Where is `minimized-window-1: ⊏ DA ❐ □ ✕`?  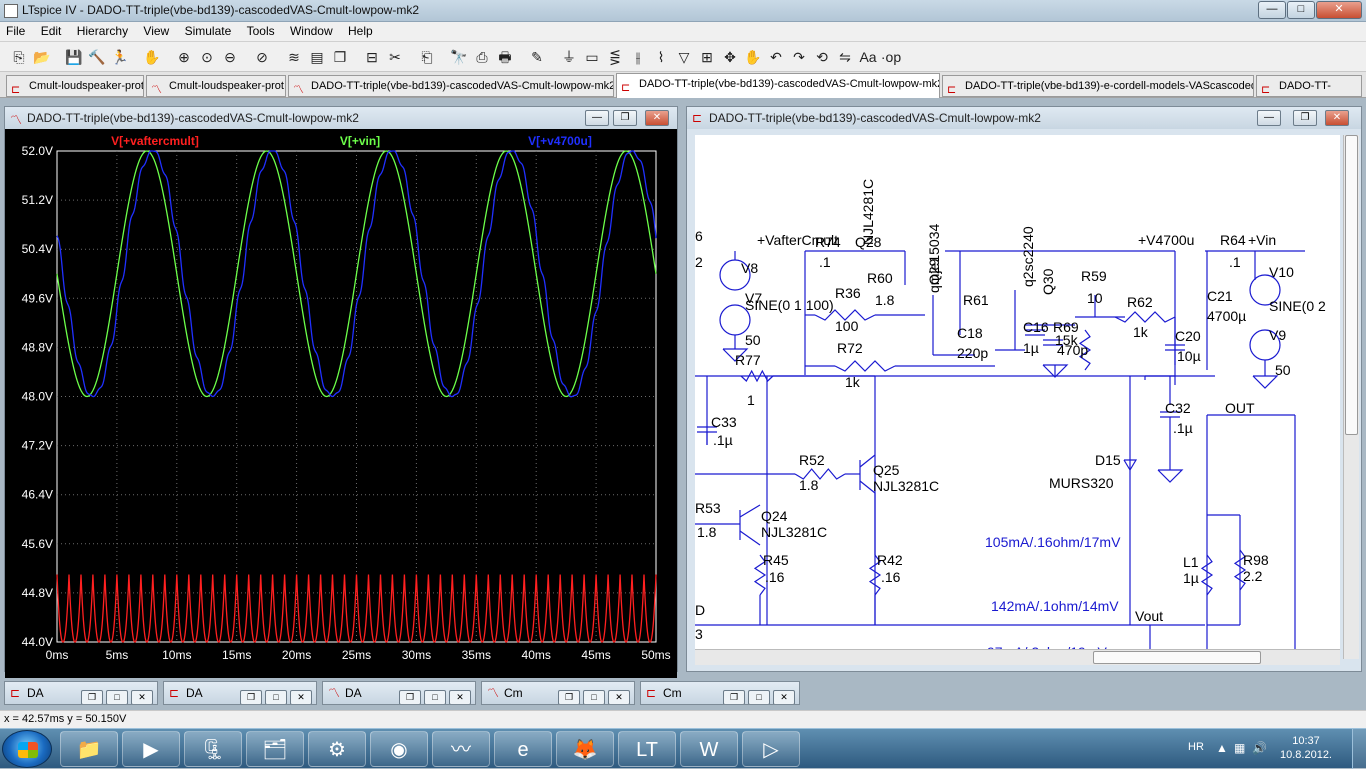 minimized-window-1: ⊏ DA ❐ □ ✕ is located at coordinates (81, 693).